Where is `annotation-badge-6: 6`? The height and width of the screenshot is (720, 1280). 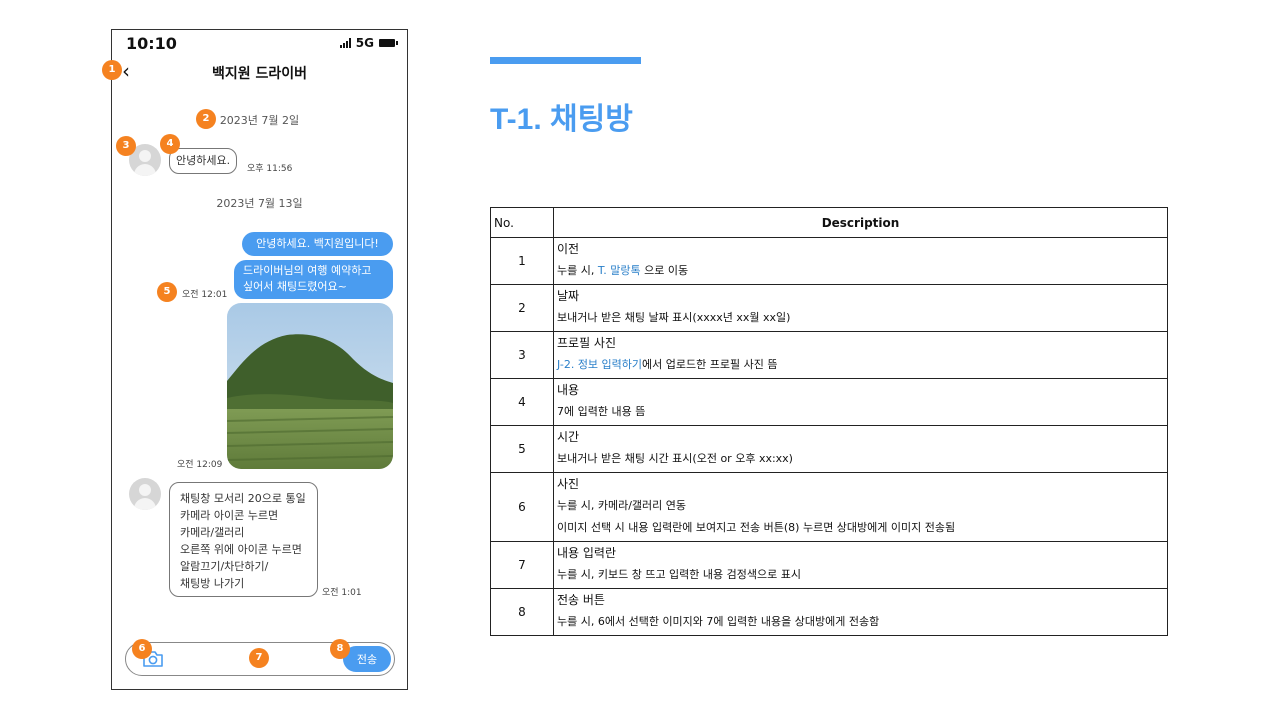 annotation-badge-6: 6 is located at coordinates (142, 649).